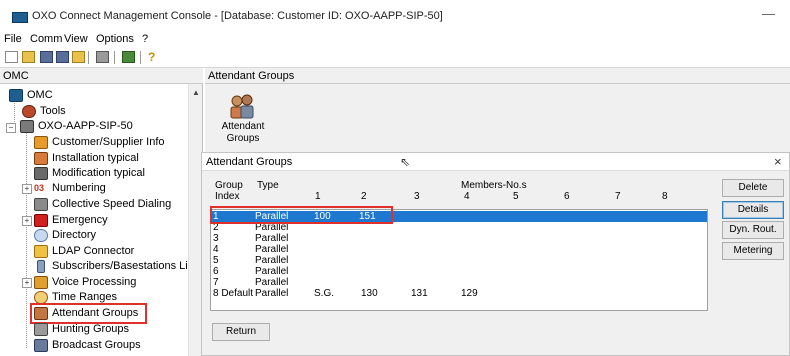 The width and height of the screenshot is (790, 356). I want to click on tree-item-installation: Installation typical, so click(109, 158).